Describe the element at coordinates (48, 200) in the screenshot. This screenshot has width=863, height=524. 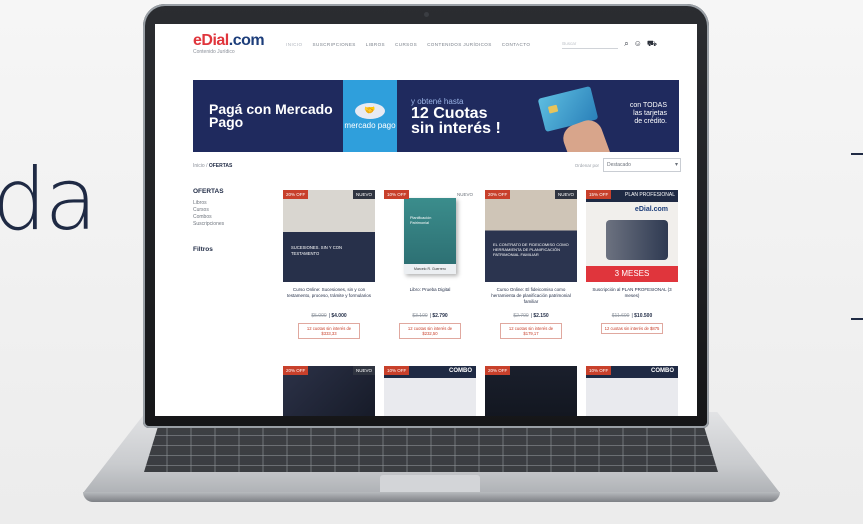
I see `background-headline: da` at that location.